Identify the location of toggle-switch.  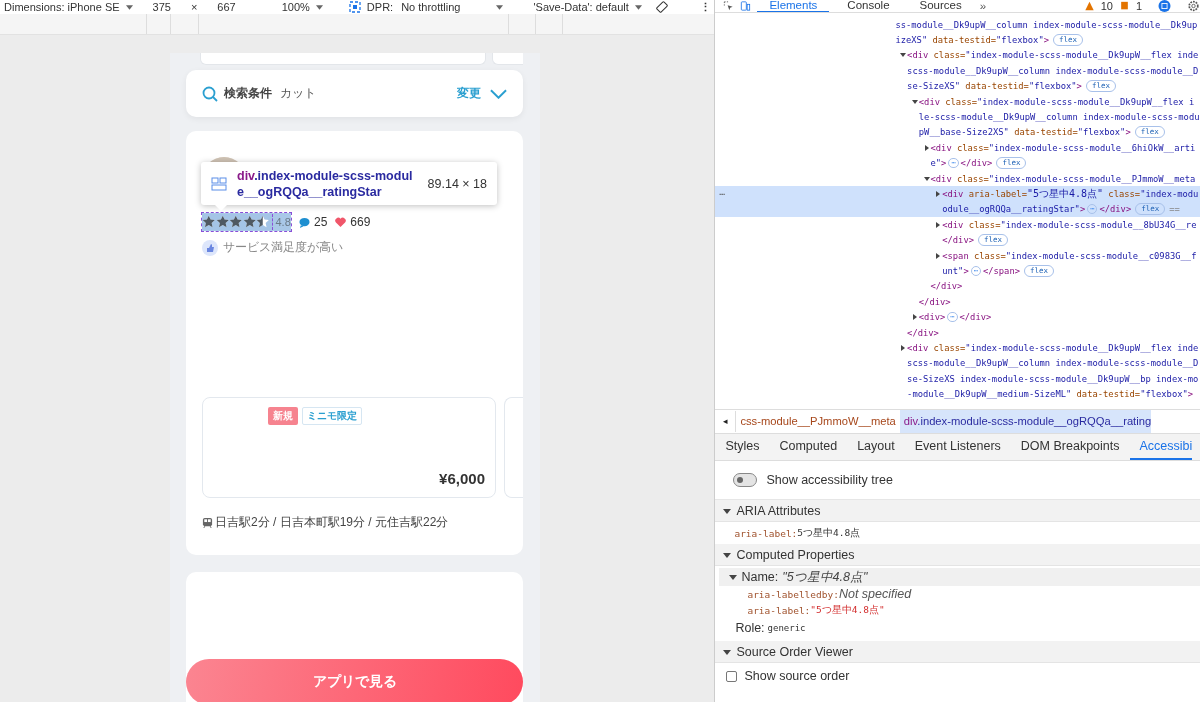
(745, 480).